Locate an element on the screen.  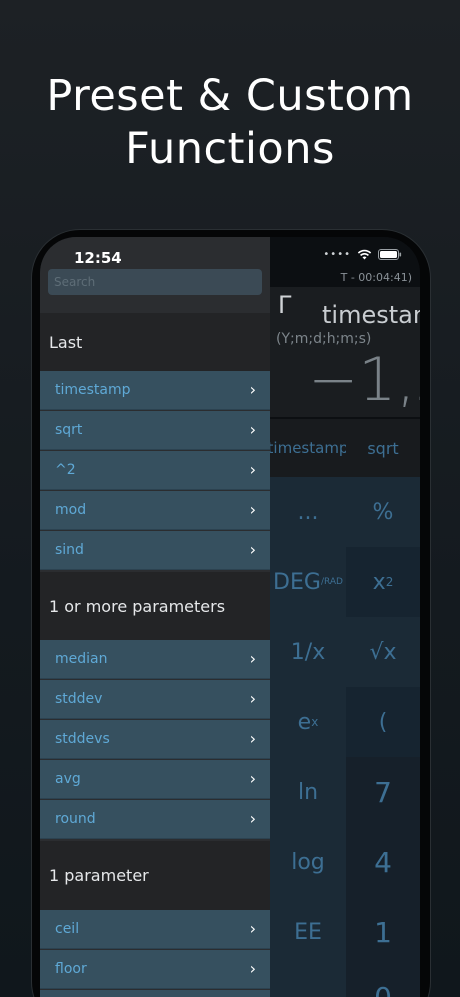
section-header-one-param: 1 parameter is located at coordinates (155, 875).